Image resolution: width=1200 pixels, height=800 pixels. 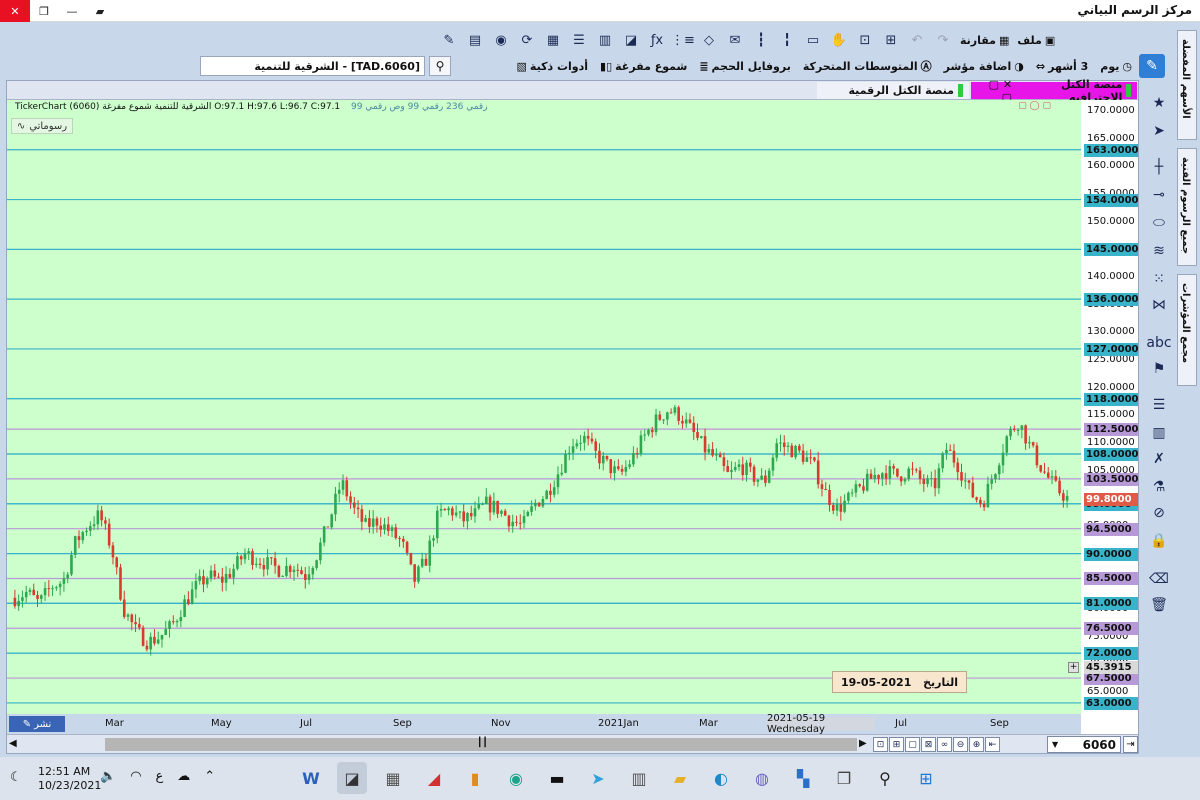 What do you see at coordinates (449, 40) in the screenshot?
I see `pen-tool-icon: ✎` at bounding box center [449, 40].